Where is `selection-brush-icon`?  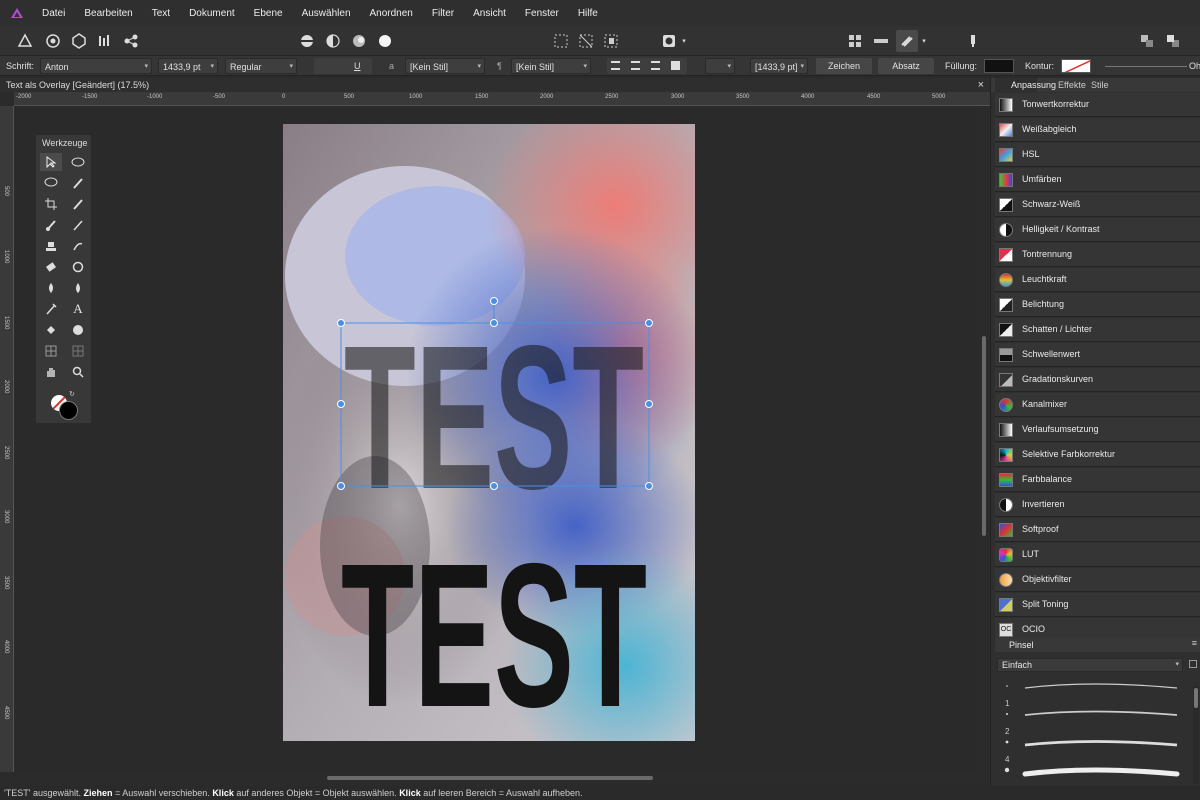 selection-brush-icon is located at coordinates (78, 183).